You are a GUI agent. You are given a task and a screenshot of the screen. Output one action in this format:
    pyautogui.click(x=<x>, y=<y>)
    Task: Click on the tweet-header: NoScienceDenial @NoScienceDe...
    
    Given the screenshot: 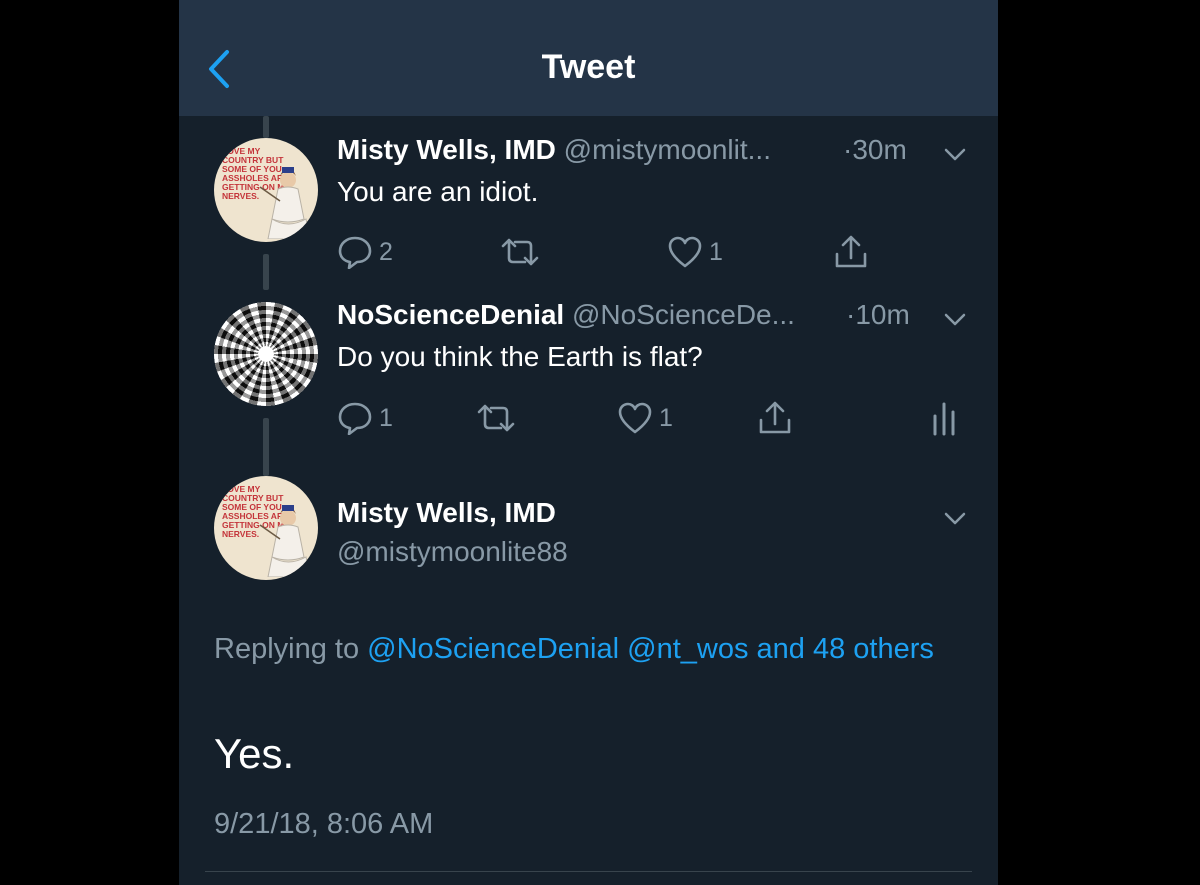 What is the action you would take?
    pyautogui.click(x=566, y=315)
    